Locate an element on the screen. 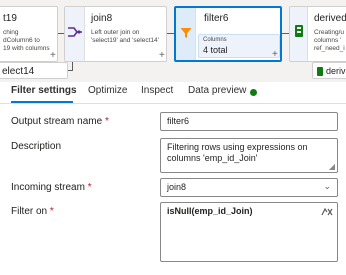 The image size is (346, 275). node-derived-column: derivedC Creating/u columns ' ref_need_i is located at coordinates (317, 34).